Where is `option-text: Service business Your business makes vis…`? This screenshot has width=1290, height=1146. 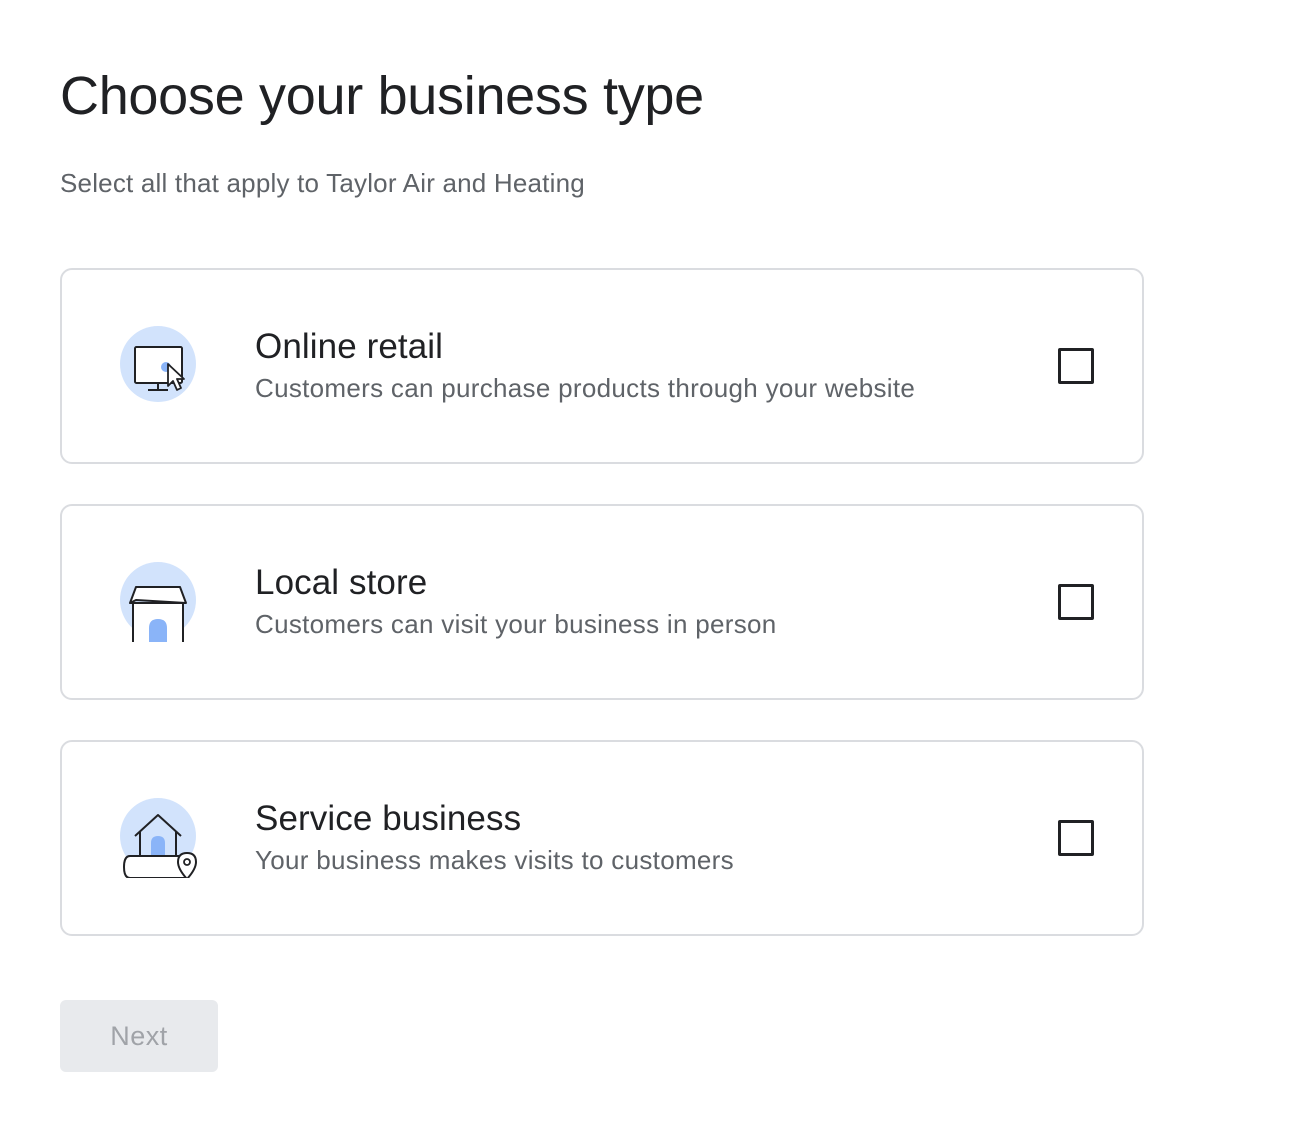 option-text: Service business Your business makes vis… is located at coordinates (494, 837).